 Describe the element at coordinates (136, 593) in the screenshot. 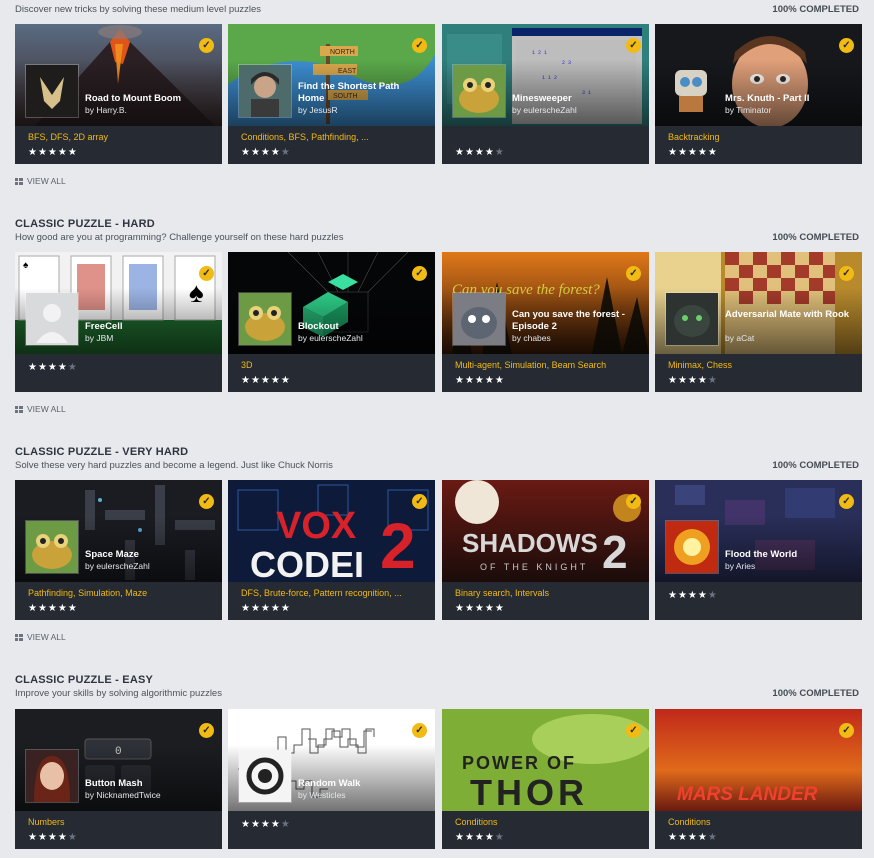

I see `tag: Maze` at that location.